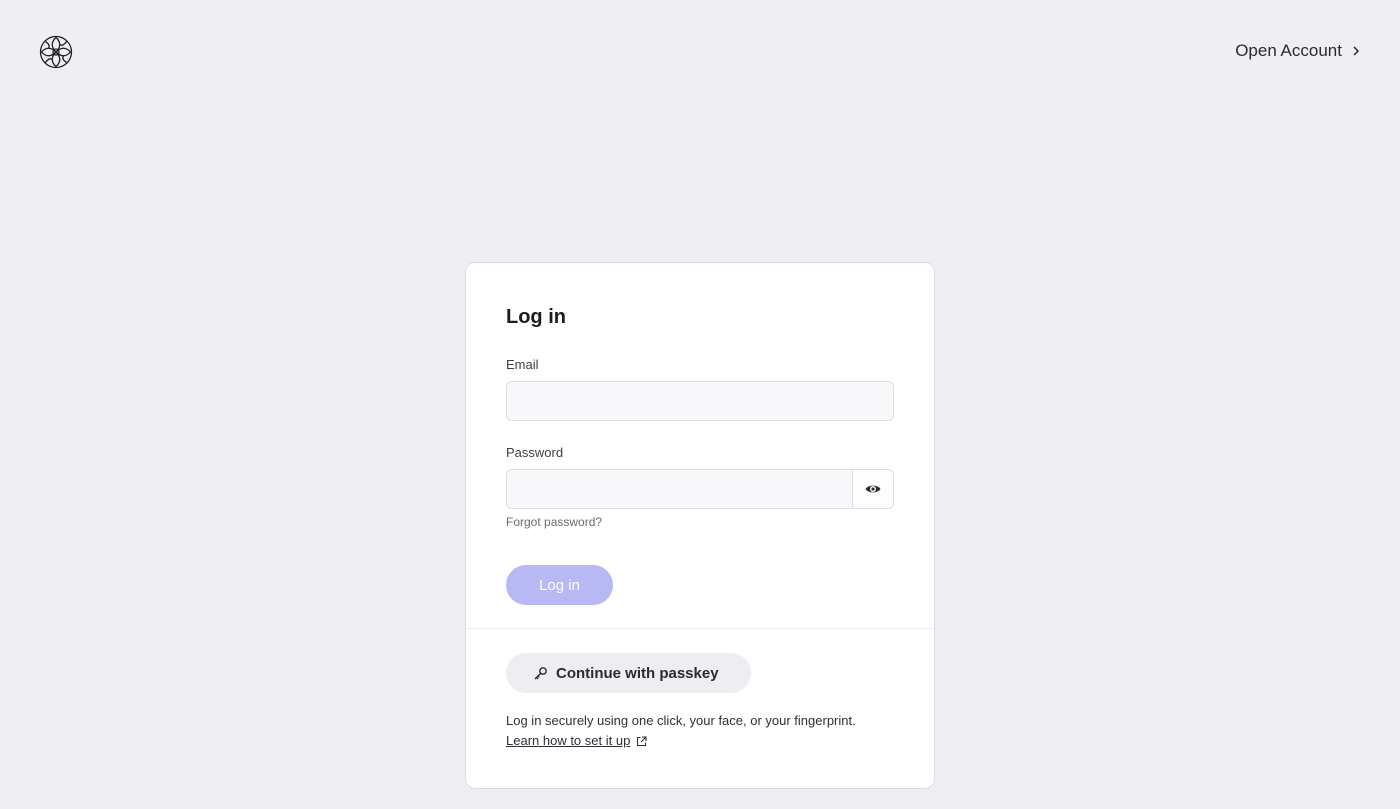  Describe the element at coordinates (568, 740) in the screenshot. I see `learn-how-label: Learn how to set it up` at that location.